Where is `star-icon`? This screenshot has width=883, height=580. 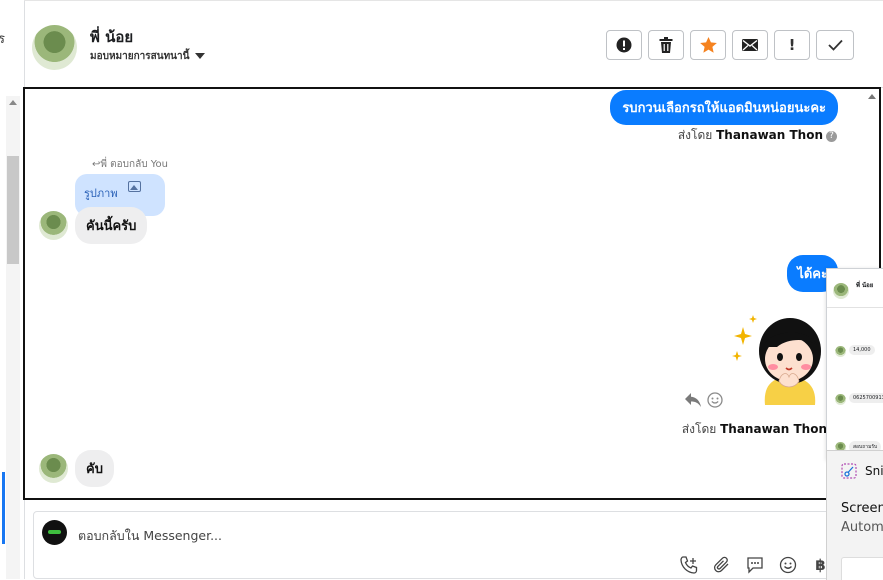
star-icon is located at coordinates (708, 45).